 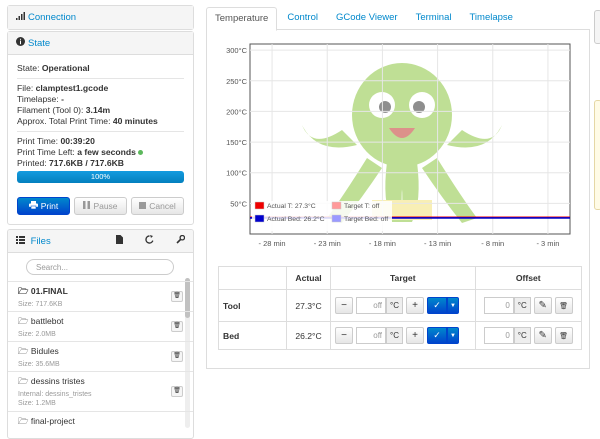 I want to click on connection-header: Connection, so click(x=100, y=17).